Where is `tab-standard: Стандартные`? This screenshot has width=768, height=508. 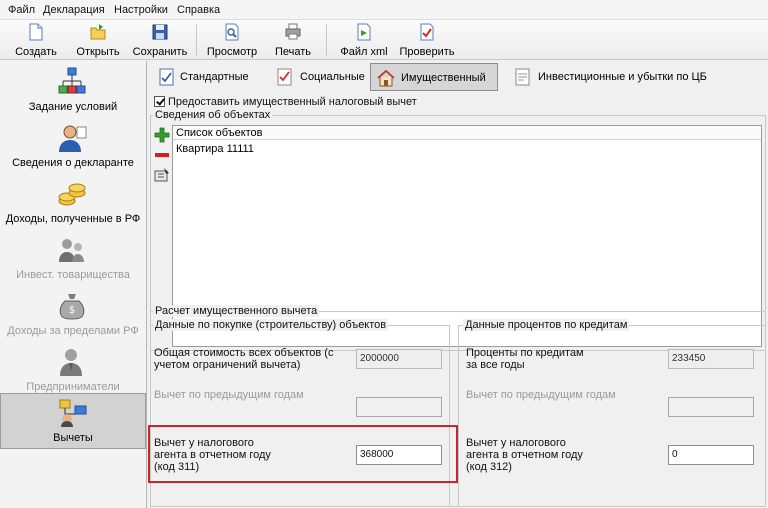 tab-standard: Стандартные is located at coordinates (208, 77).